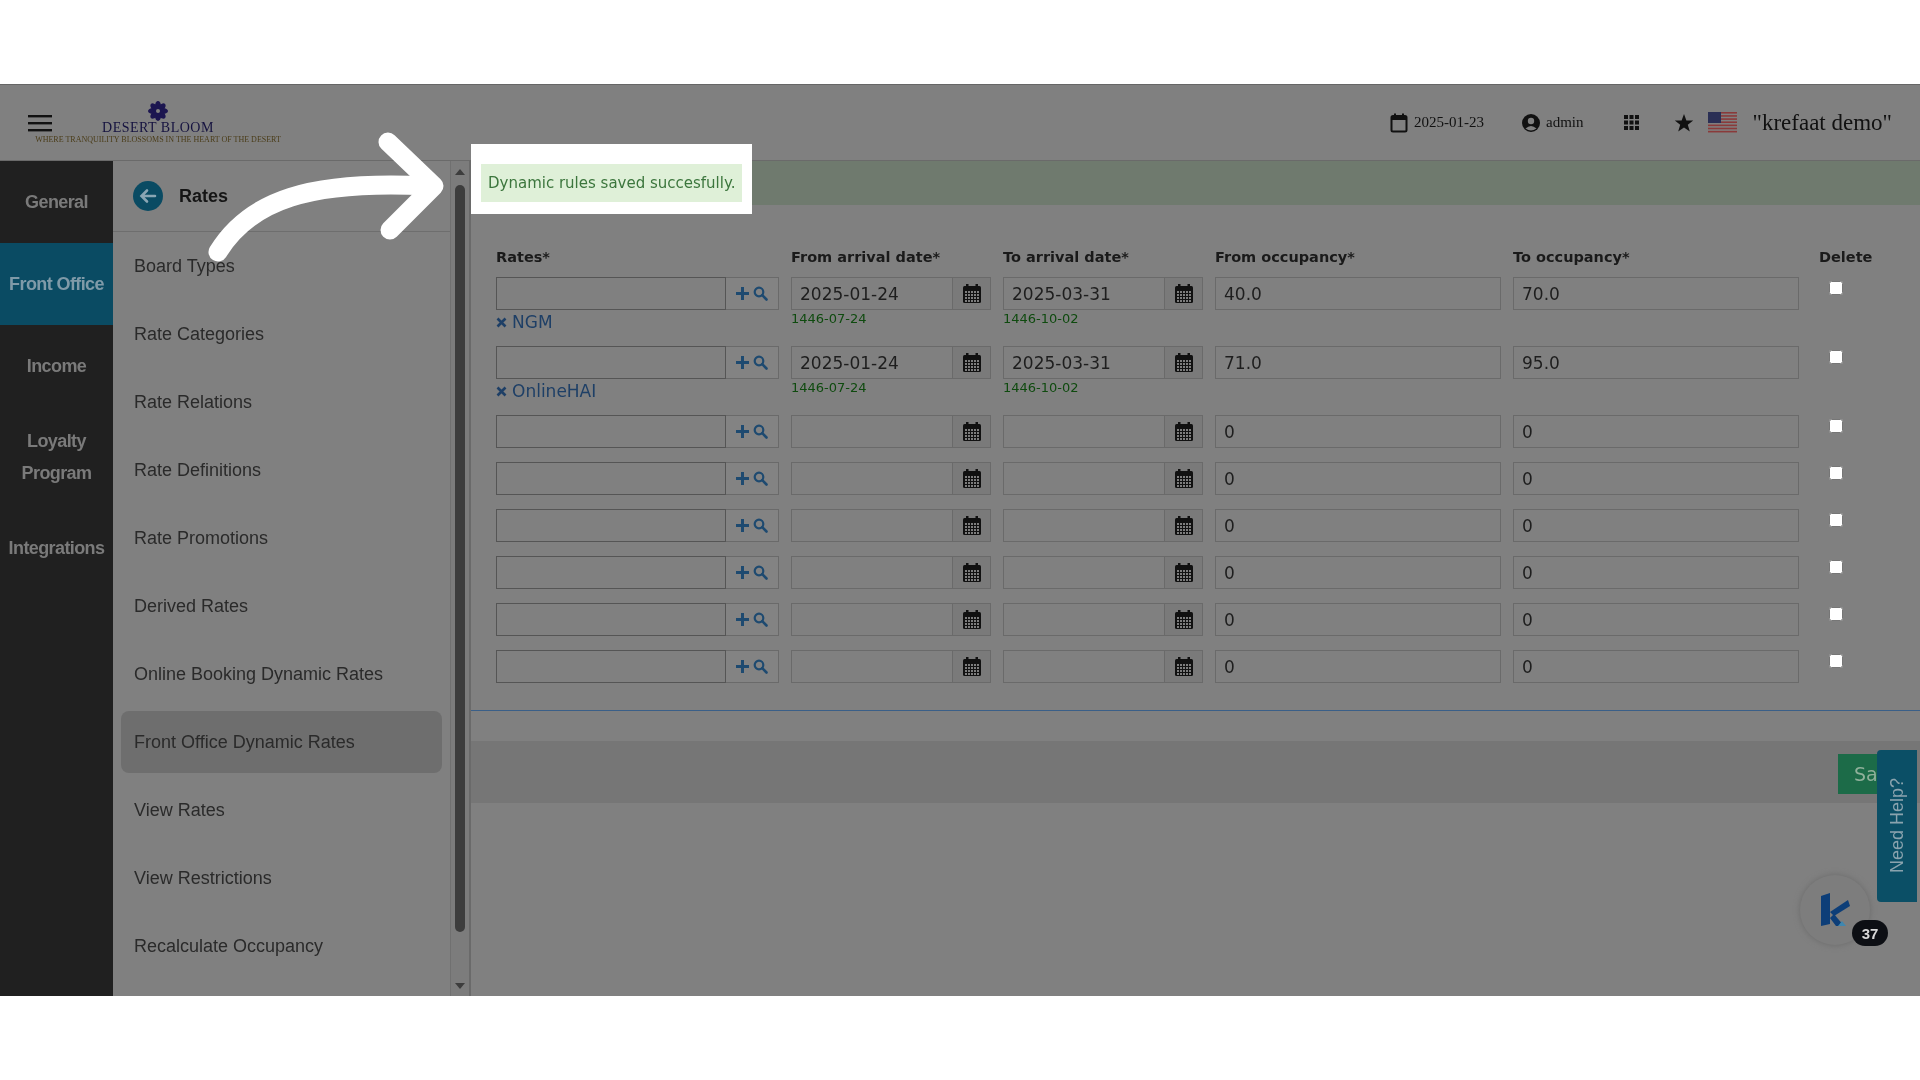 Image resolution: width=1920 pixels, height=1080 pixels. I want to click on column-header: From arrival date*, so click(866, 257).